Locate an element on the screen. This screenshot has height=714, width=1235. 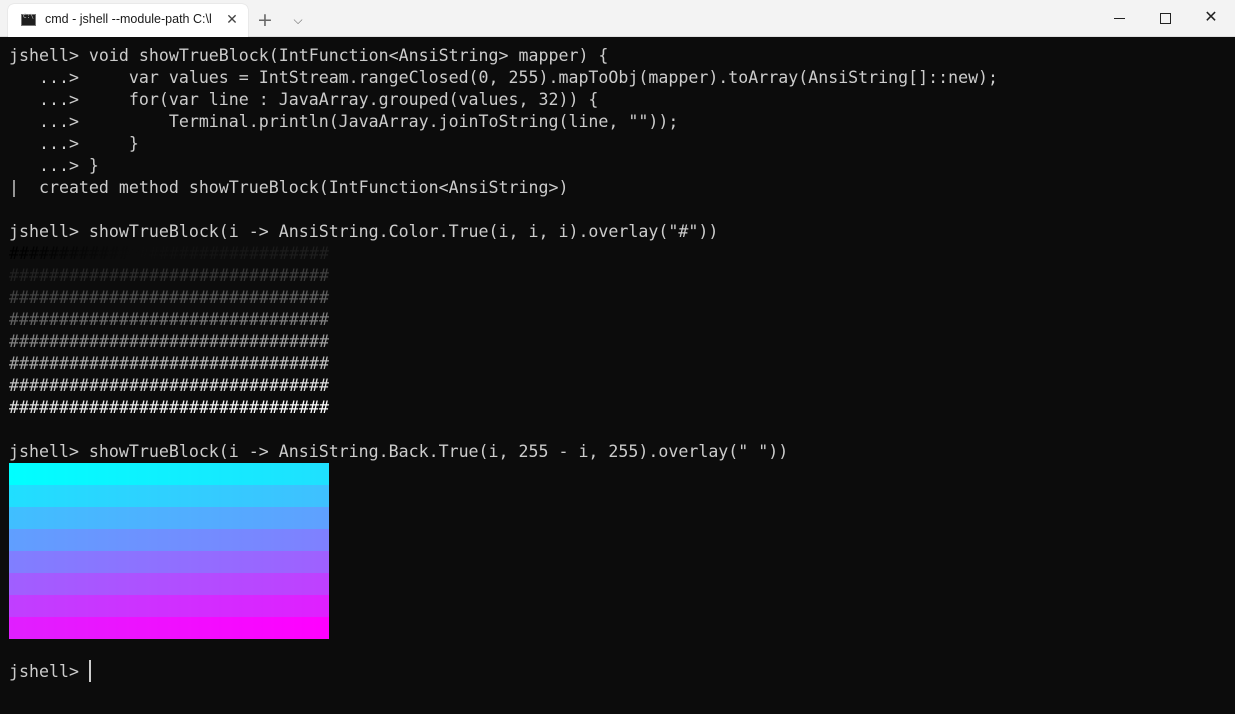
close-icon: ✕ is located at coordinates (1211, 16).